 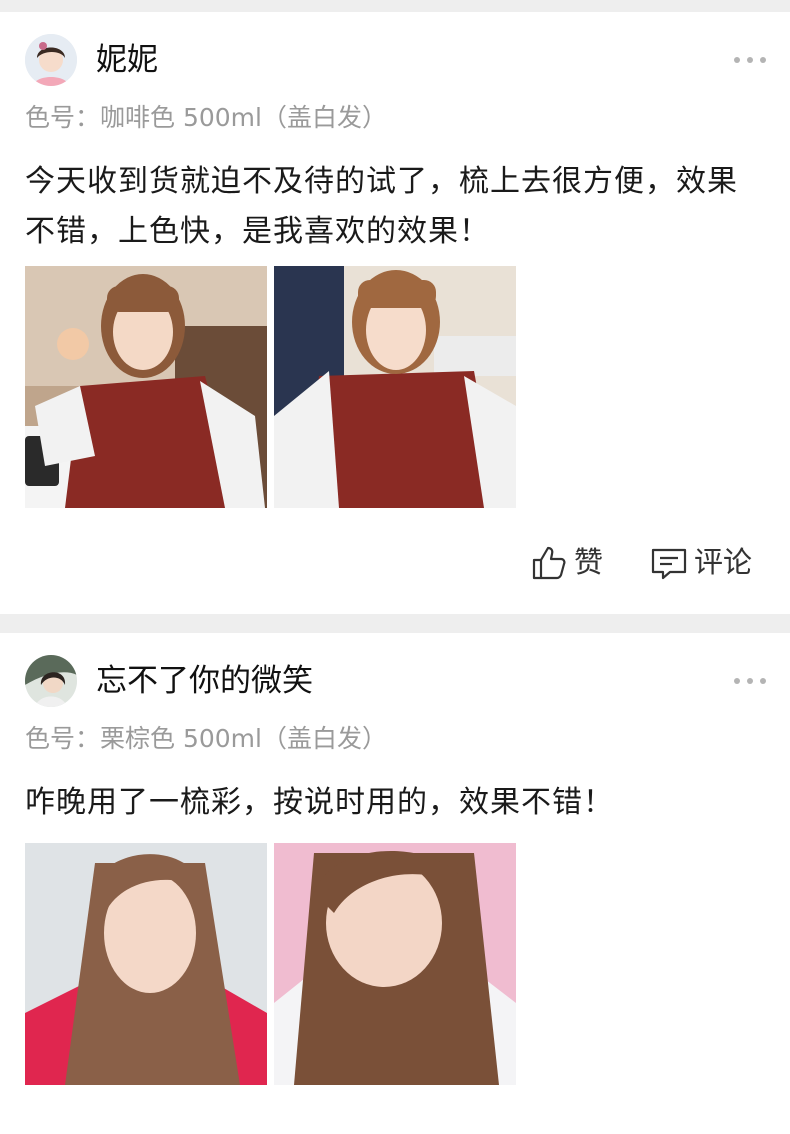 I want to click on product-variant: 色号：栗棕色 500ml（盖白发）, so click(x=206, y=738).